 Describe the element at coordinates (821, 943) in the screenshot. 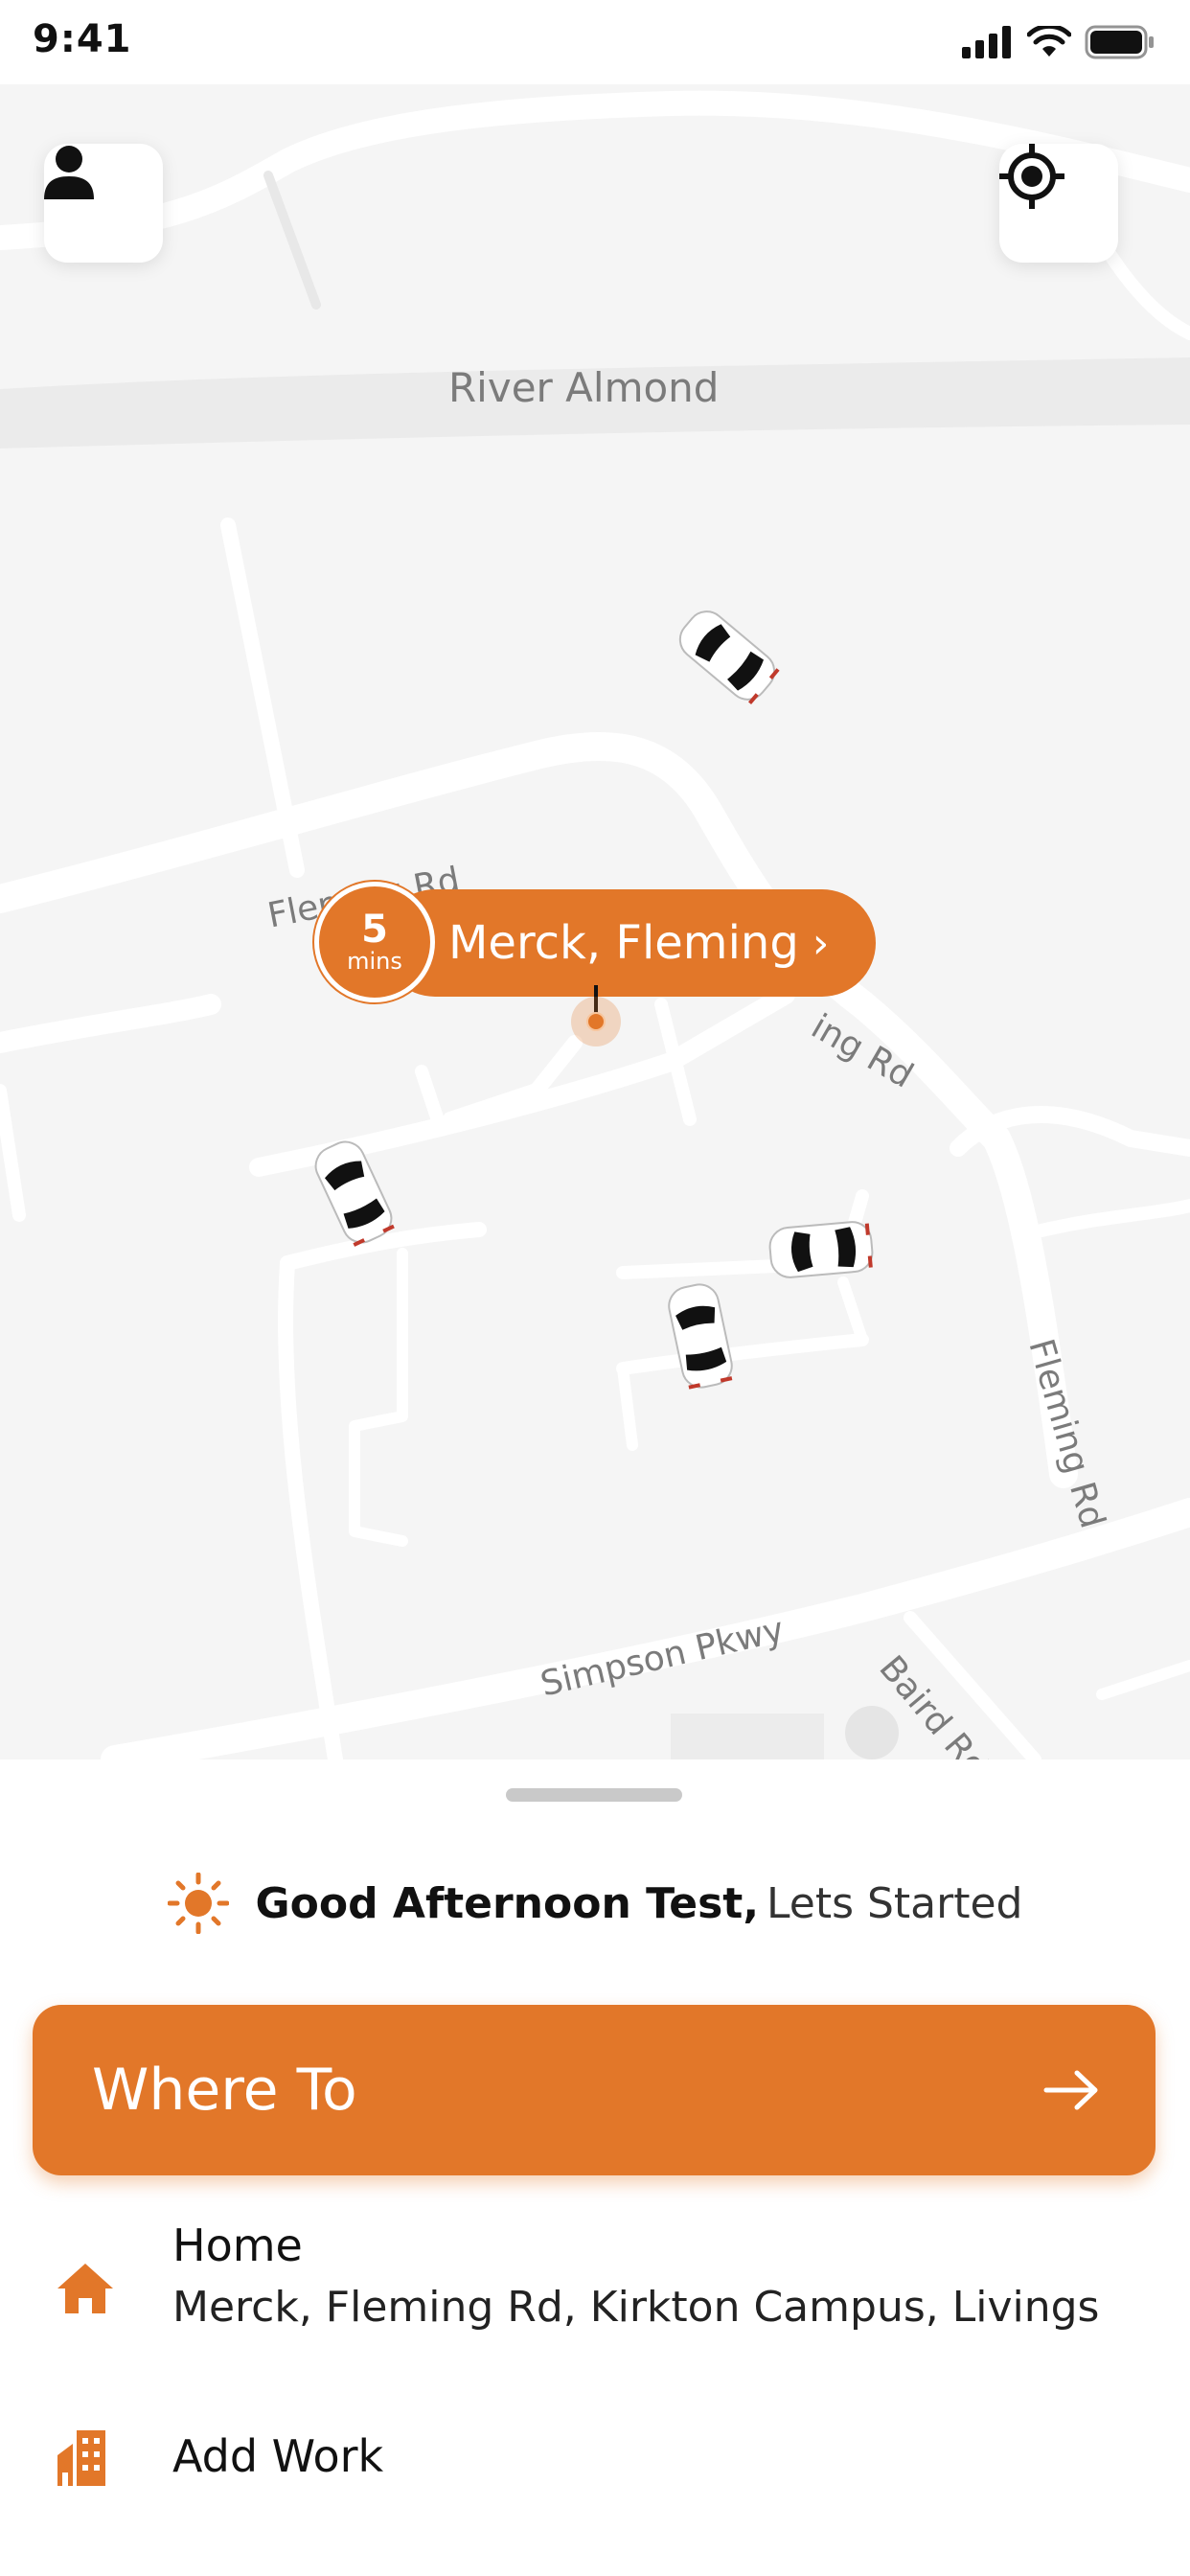

I see `chevron-right-icon: ›` at that location.